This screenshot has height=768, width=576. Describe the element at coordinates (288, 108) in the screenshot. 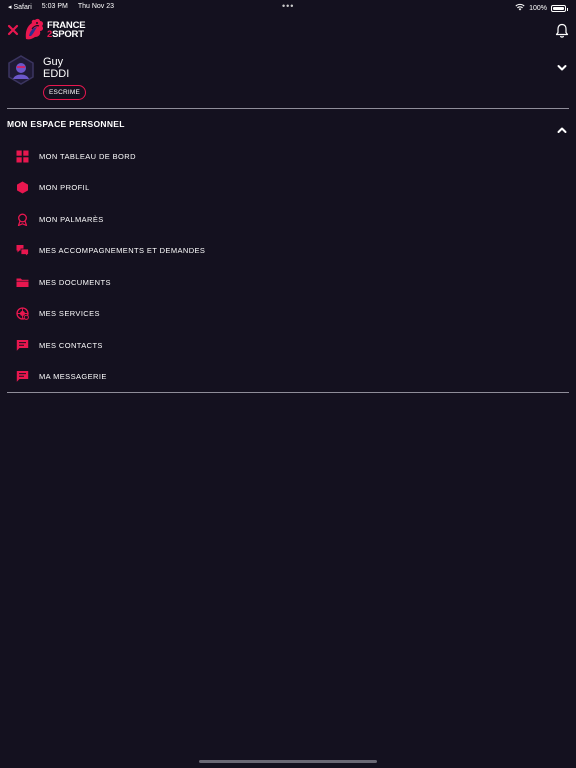

I see `divider-top` at that location.